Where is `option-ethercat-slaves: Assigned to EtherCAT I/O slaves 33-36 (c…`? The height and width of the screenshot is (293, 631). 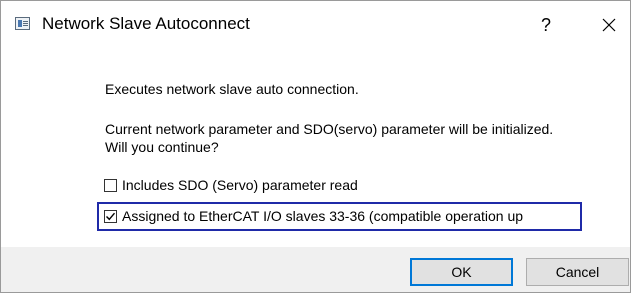 option-ethercat-slaves: Assigned to EtherCAT I/O slaves 33-36 (c… is located at coordinates (313, 216).